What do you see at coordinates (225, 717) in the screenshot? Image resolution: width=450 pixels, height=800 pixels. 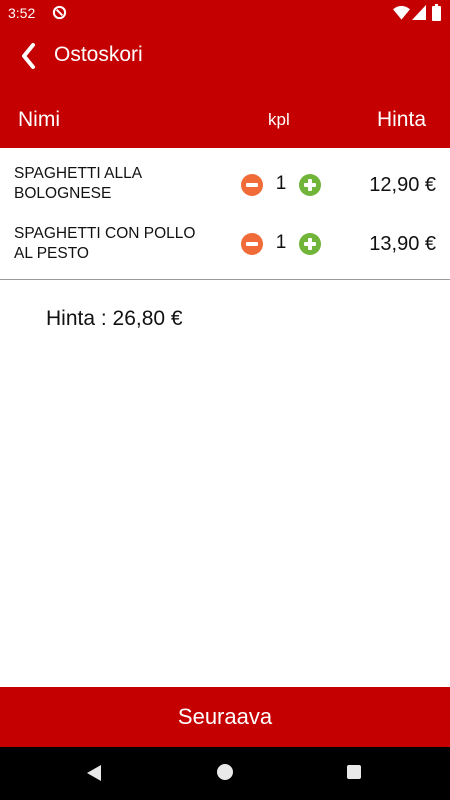 I see `next-button: Seuraava` at bounding box center [225, 717].